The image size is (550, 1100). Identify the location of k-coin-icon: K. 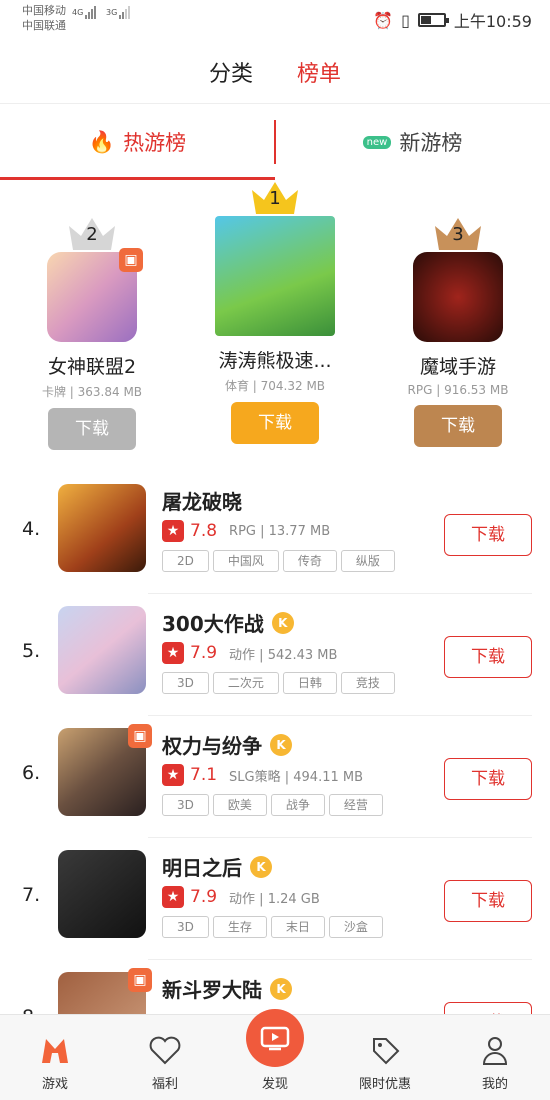
(261, 866).